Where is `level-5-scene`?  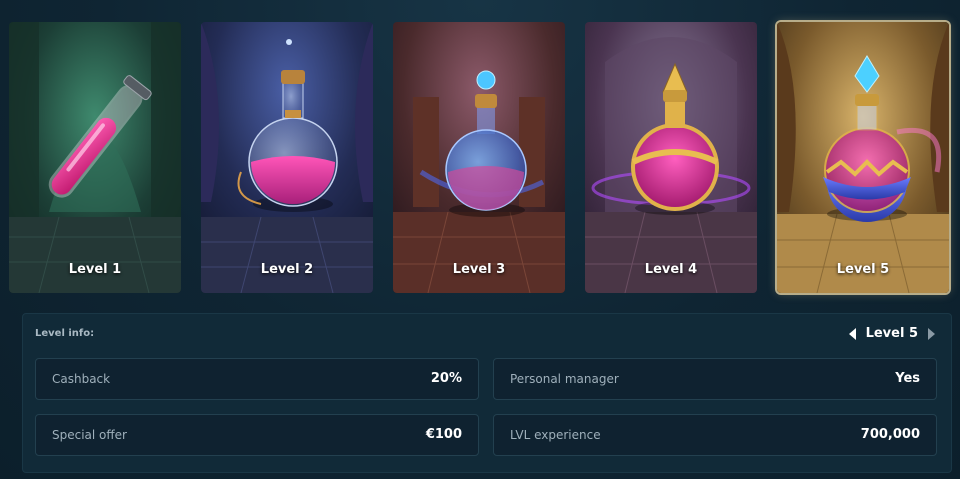 level-5-scene is located at coordinates (863, 157).